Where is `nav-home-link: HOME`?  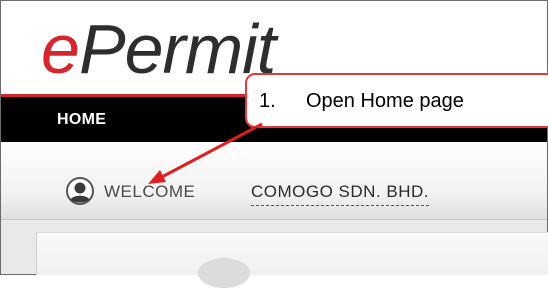
nav-home-link: HOME is located at coordinates (81, 119).